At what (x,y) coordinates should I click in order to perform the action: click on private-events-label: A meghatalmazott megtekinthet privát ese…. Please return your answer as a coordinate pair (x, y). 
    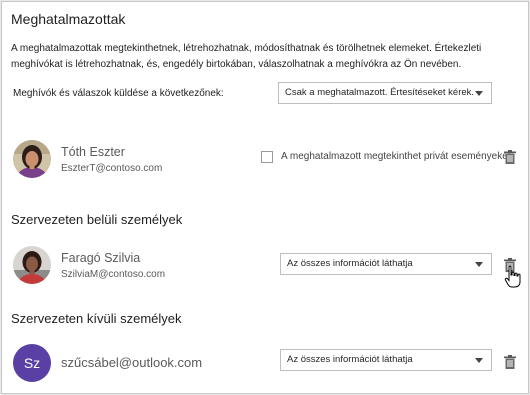
    Looking at the image, I should click on (396, 156).